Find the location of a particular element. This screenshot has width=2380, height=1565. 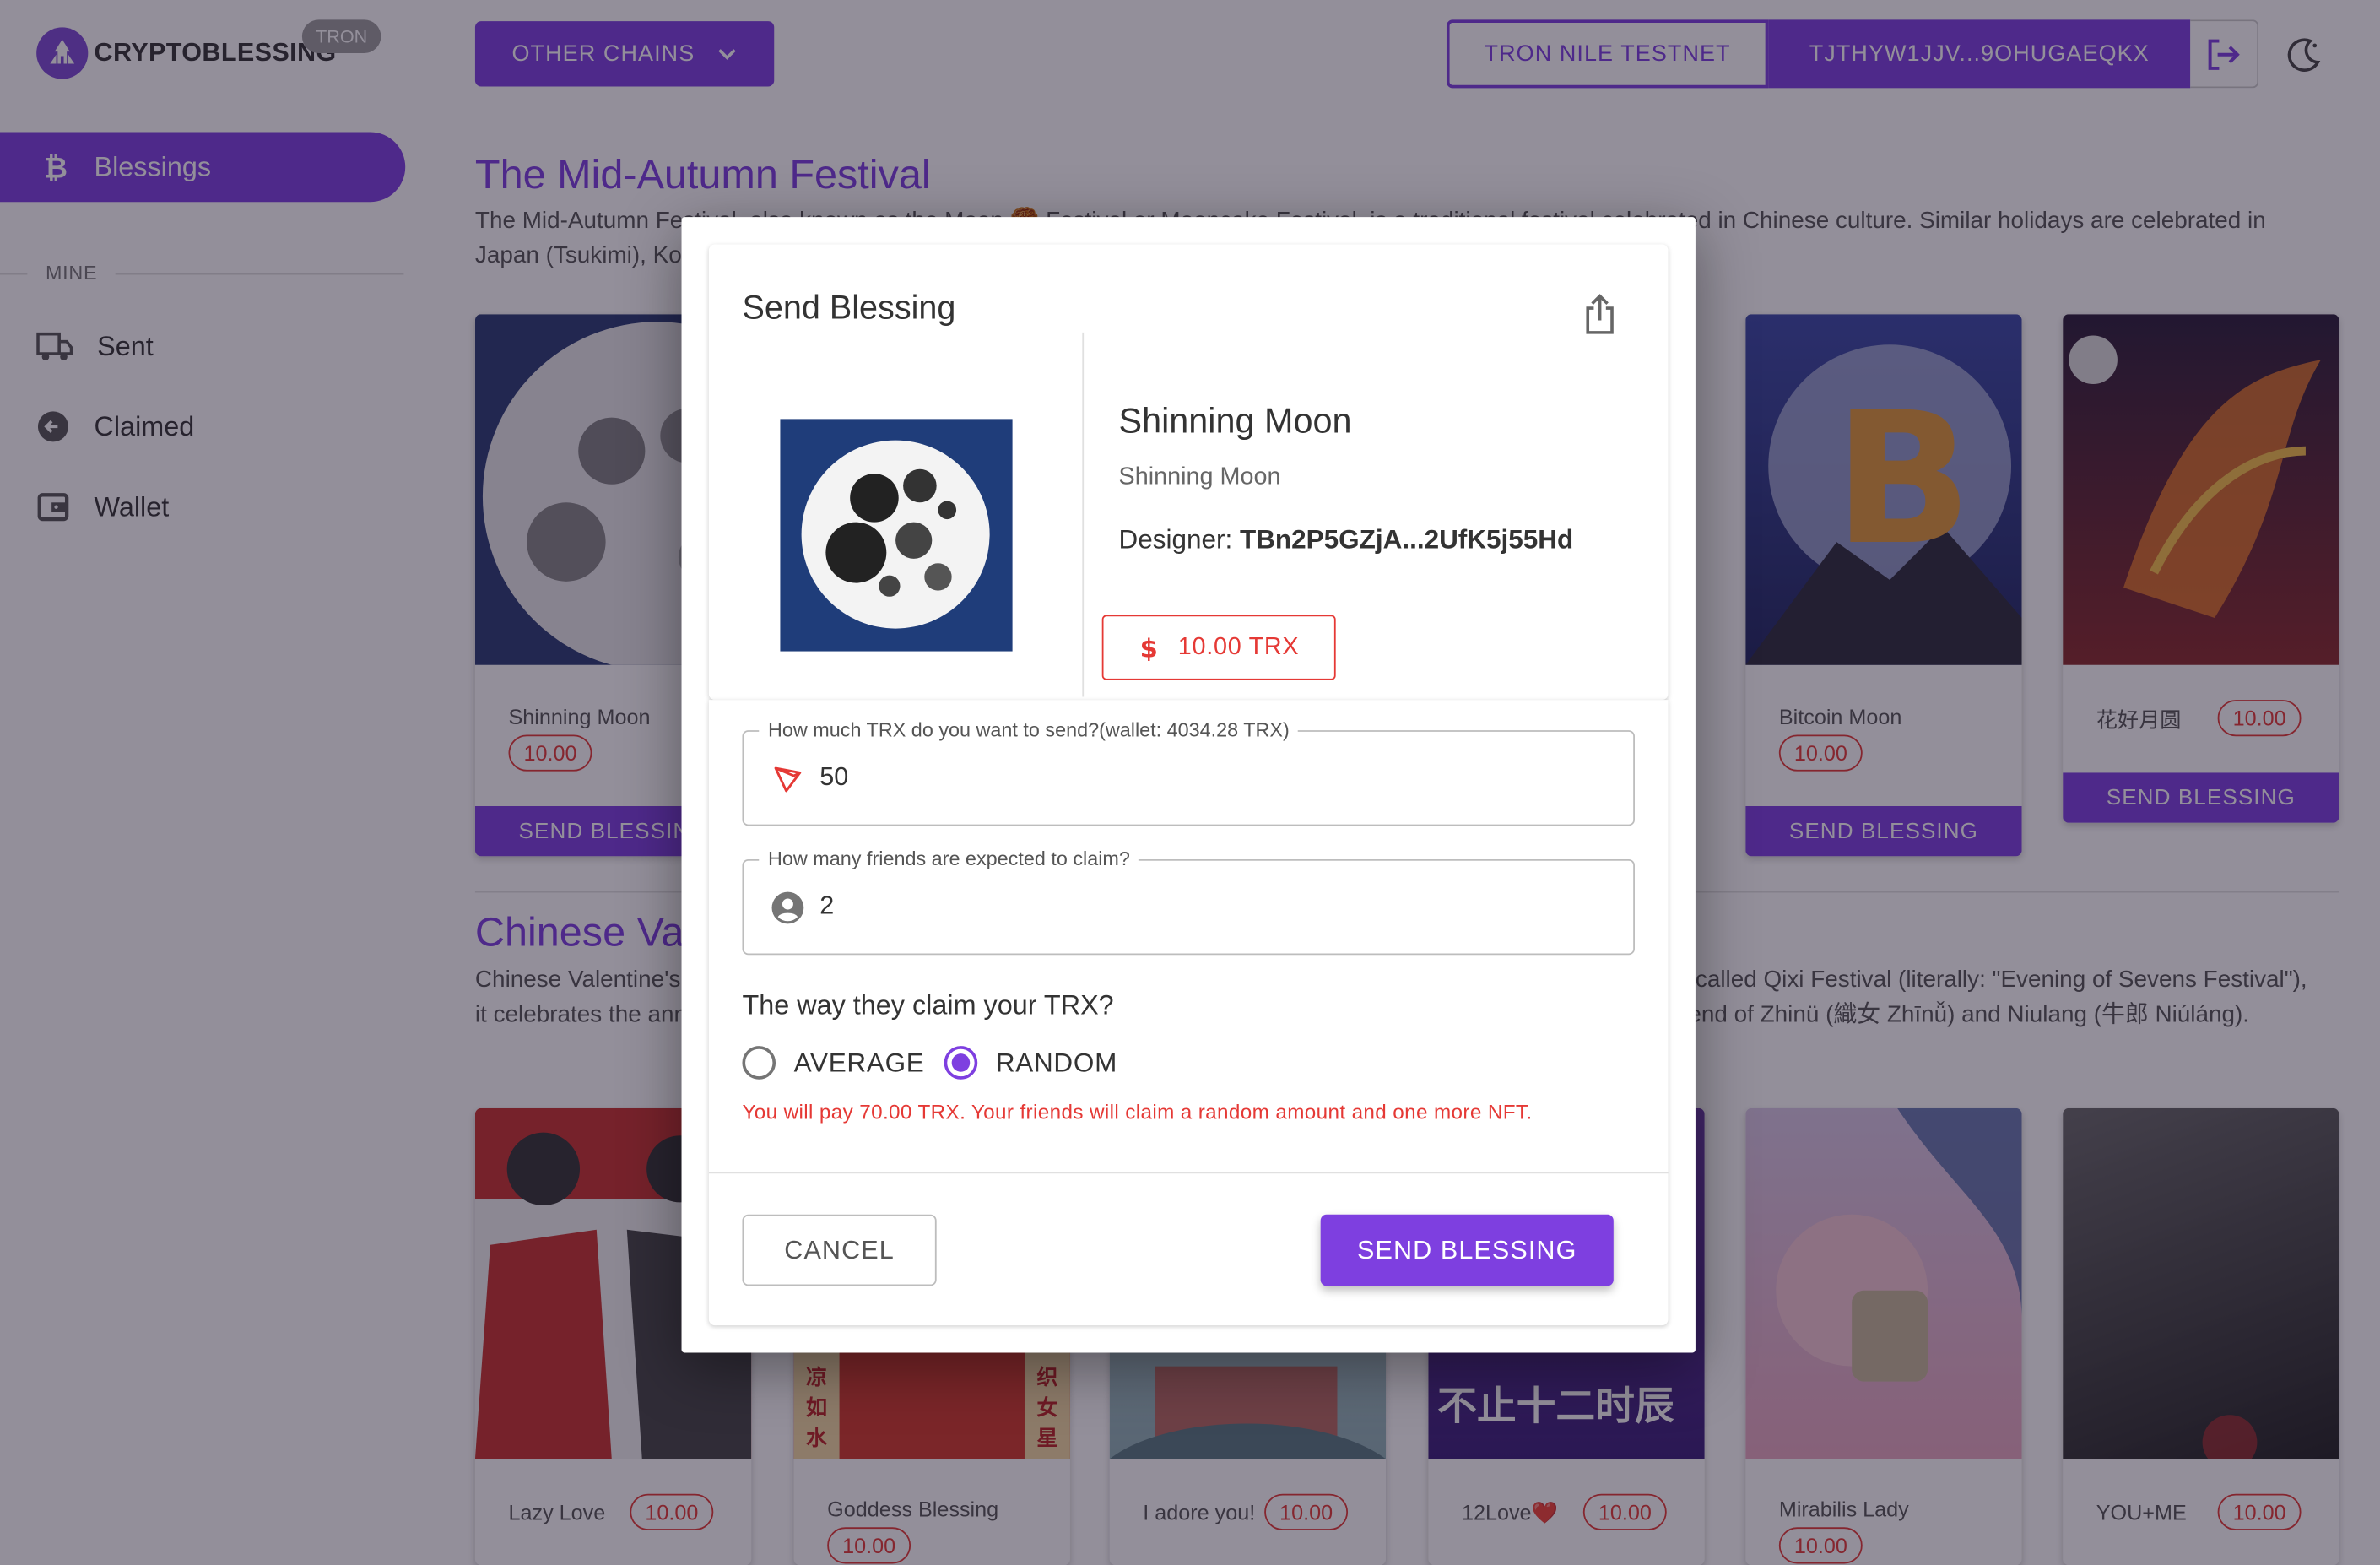

share-icon is located at coordinates (1600, 314).